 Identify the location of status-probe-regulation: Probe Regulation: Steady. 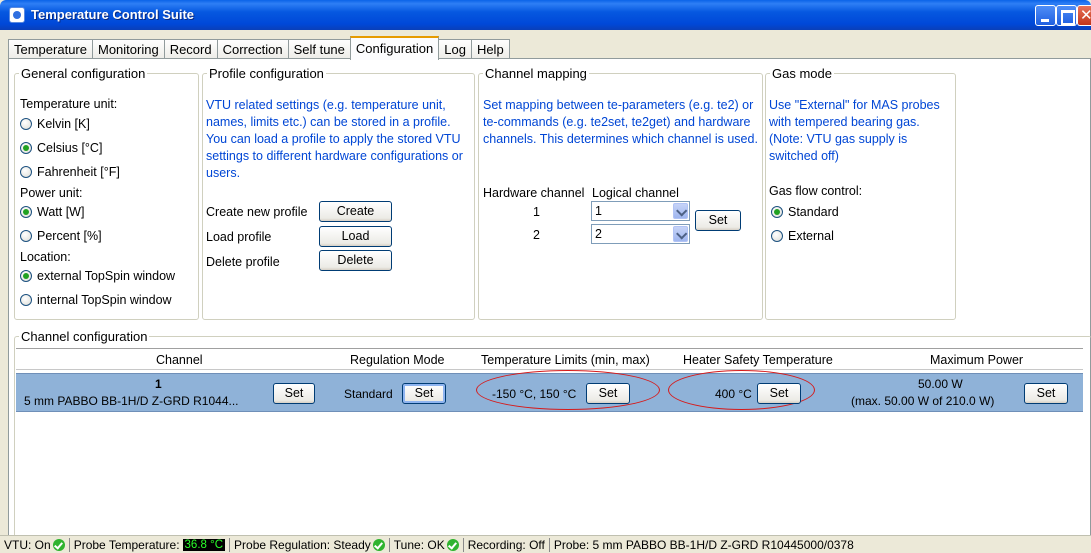
(310, 544).